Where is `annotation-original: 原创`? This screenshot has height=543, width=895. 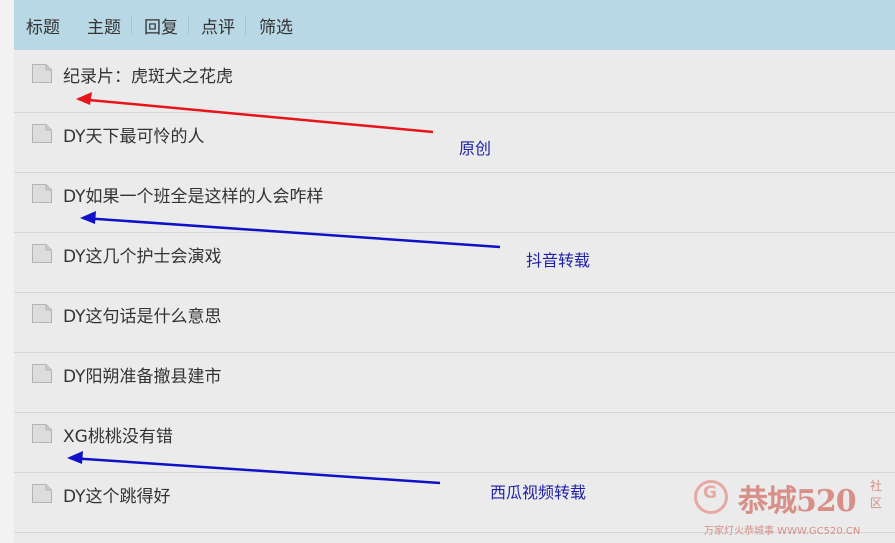 annotation-original: 原创 is located at coordinates (475, 148).